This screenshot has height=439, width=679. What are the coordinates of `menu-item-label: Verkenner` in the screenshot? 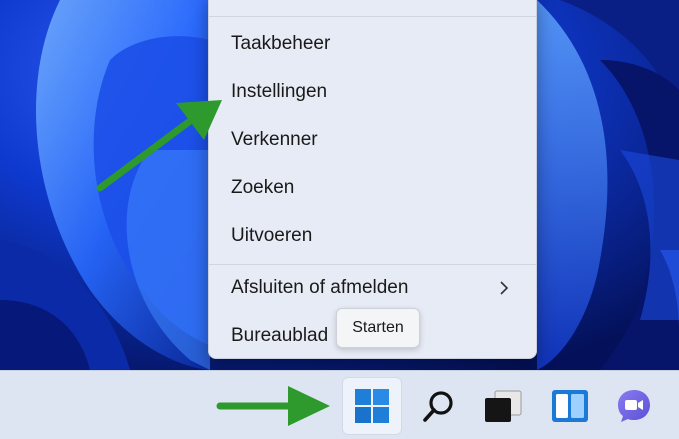 It's located at (274, 139).